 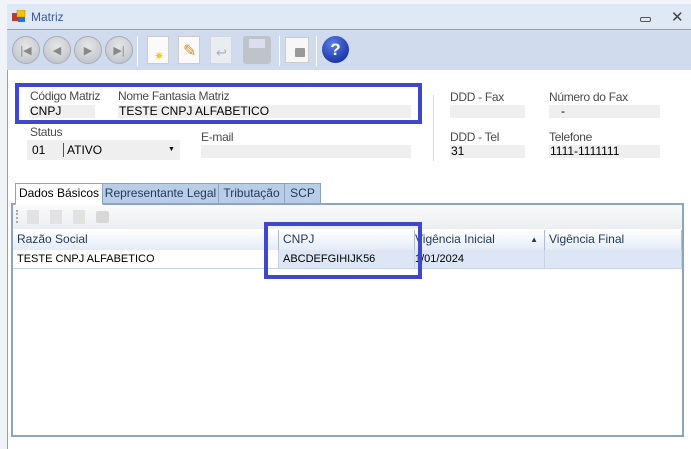 What do you see at coordinates (79, 217) in the screenshot?
I see `grid-undo-icon` at bounding box center [79, 217].